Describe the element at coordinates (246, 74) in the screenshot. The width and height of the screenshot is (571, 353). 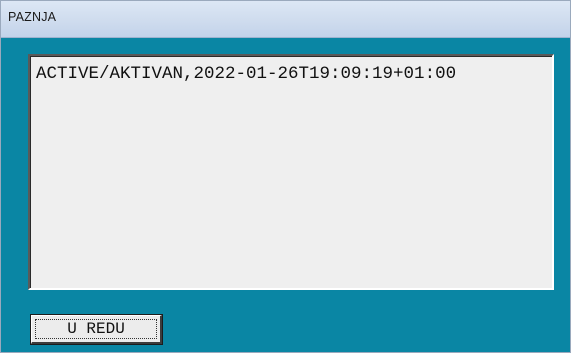
I see `message-text: ACTIVE/AKTIVAN,2022-01-26T19:09:19+01:00` at that location.